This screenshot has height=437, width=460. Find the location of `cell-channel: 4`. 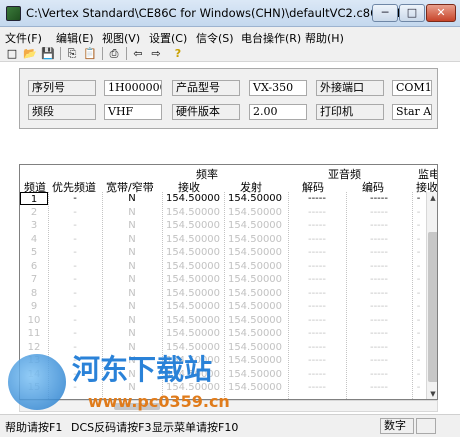

cell-channel: 4 is located at coordinates (34, 239).